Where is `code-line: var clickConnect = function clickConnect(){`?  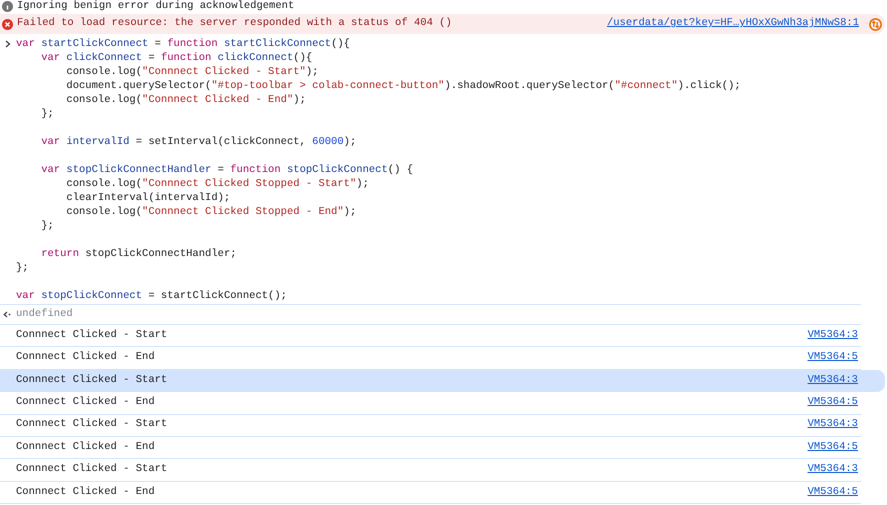
code-line: var clickConnect = function clickConnect(){ is located at coordinates (176, 58).